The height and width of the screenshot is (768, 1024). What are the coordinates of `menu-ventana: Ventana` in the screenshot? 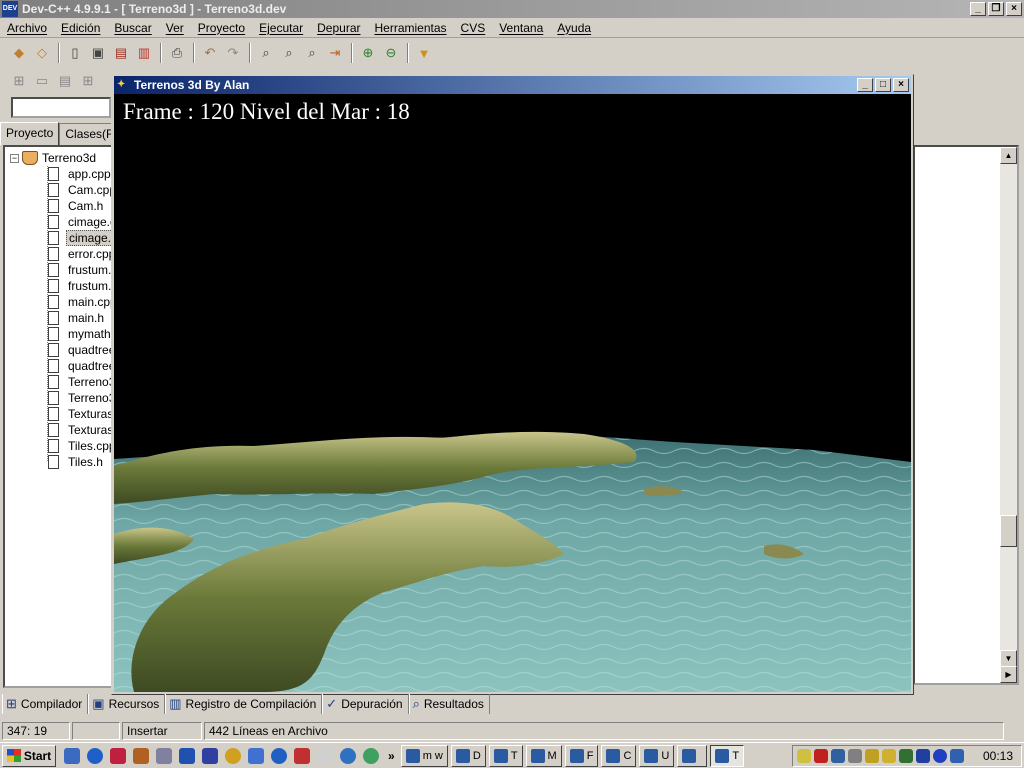 It's located at (521, 28).